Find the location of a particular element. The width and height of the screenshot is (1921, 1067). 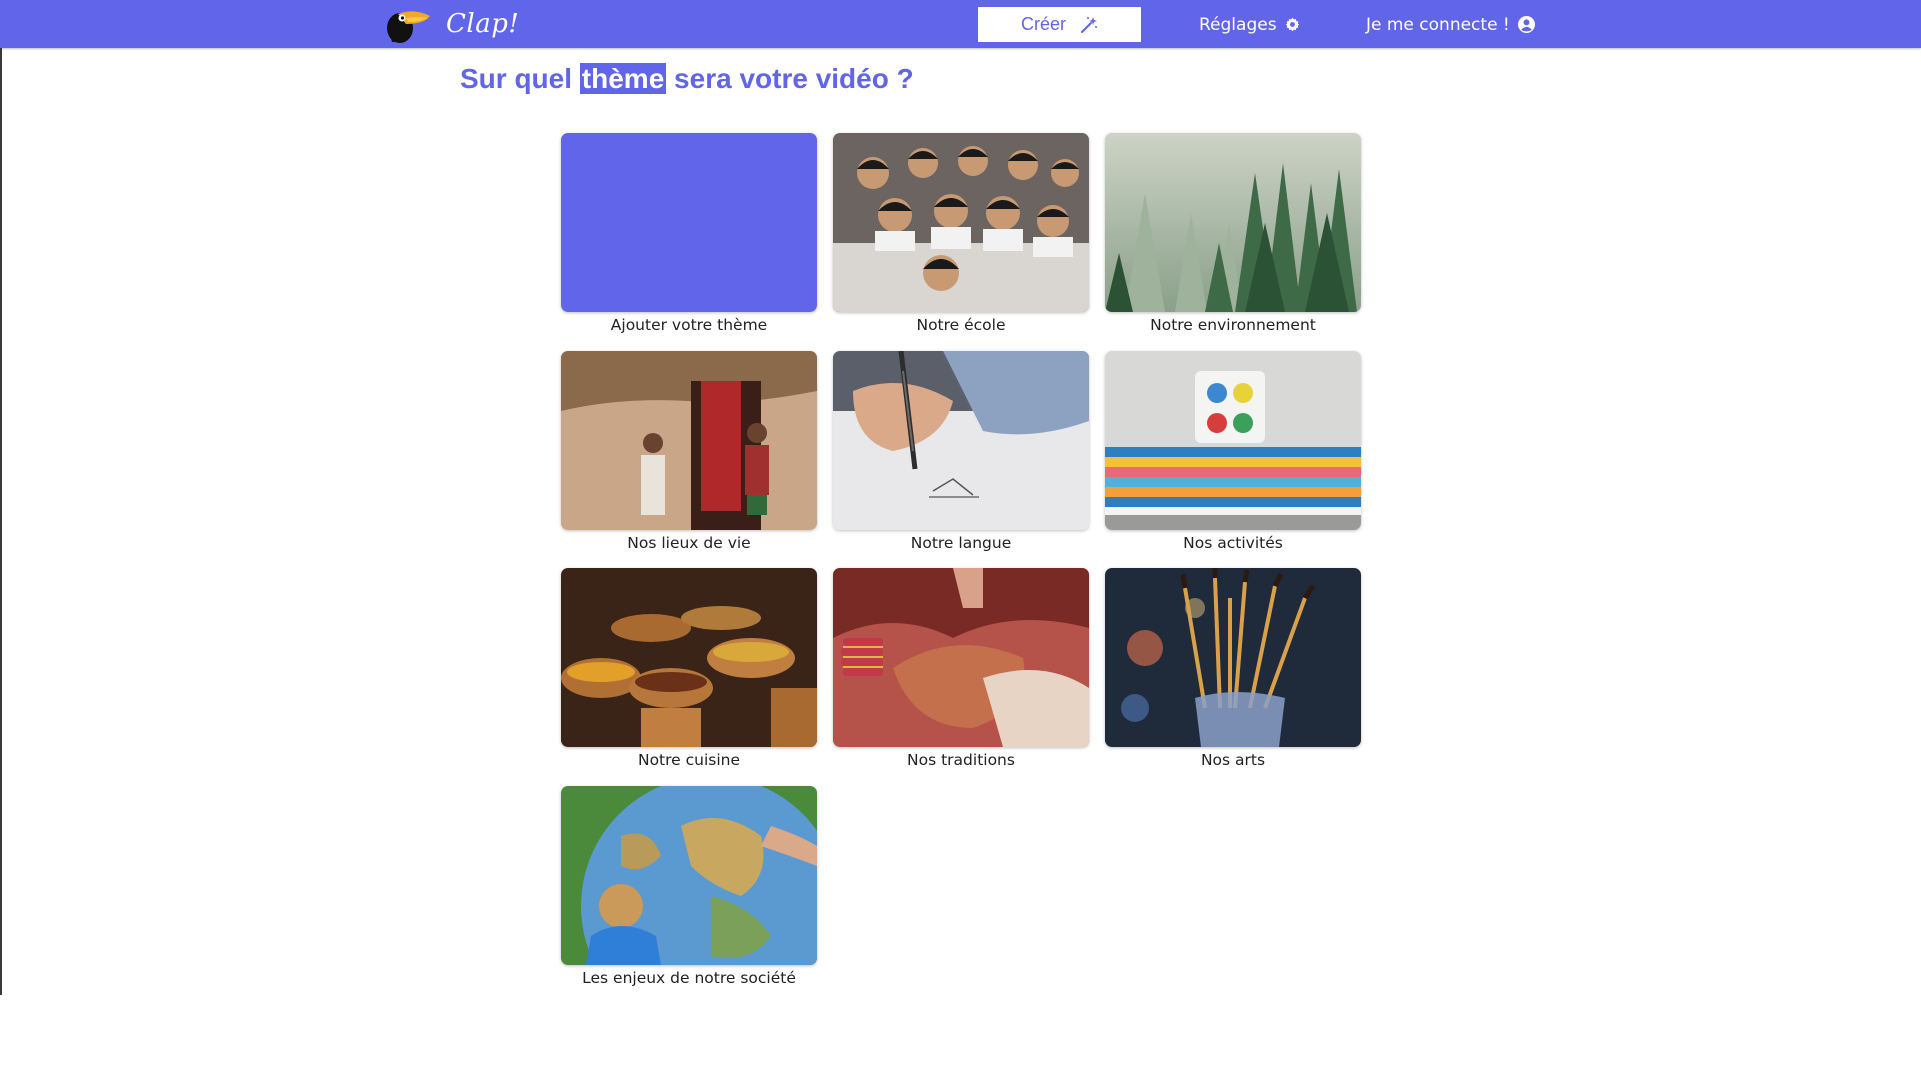

theme-label: Notre cuisine is located at coordinates (689, 760).